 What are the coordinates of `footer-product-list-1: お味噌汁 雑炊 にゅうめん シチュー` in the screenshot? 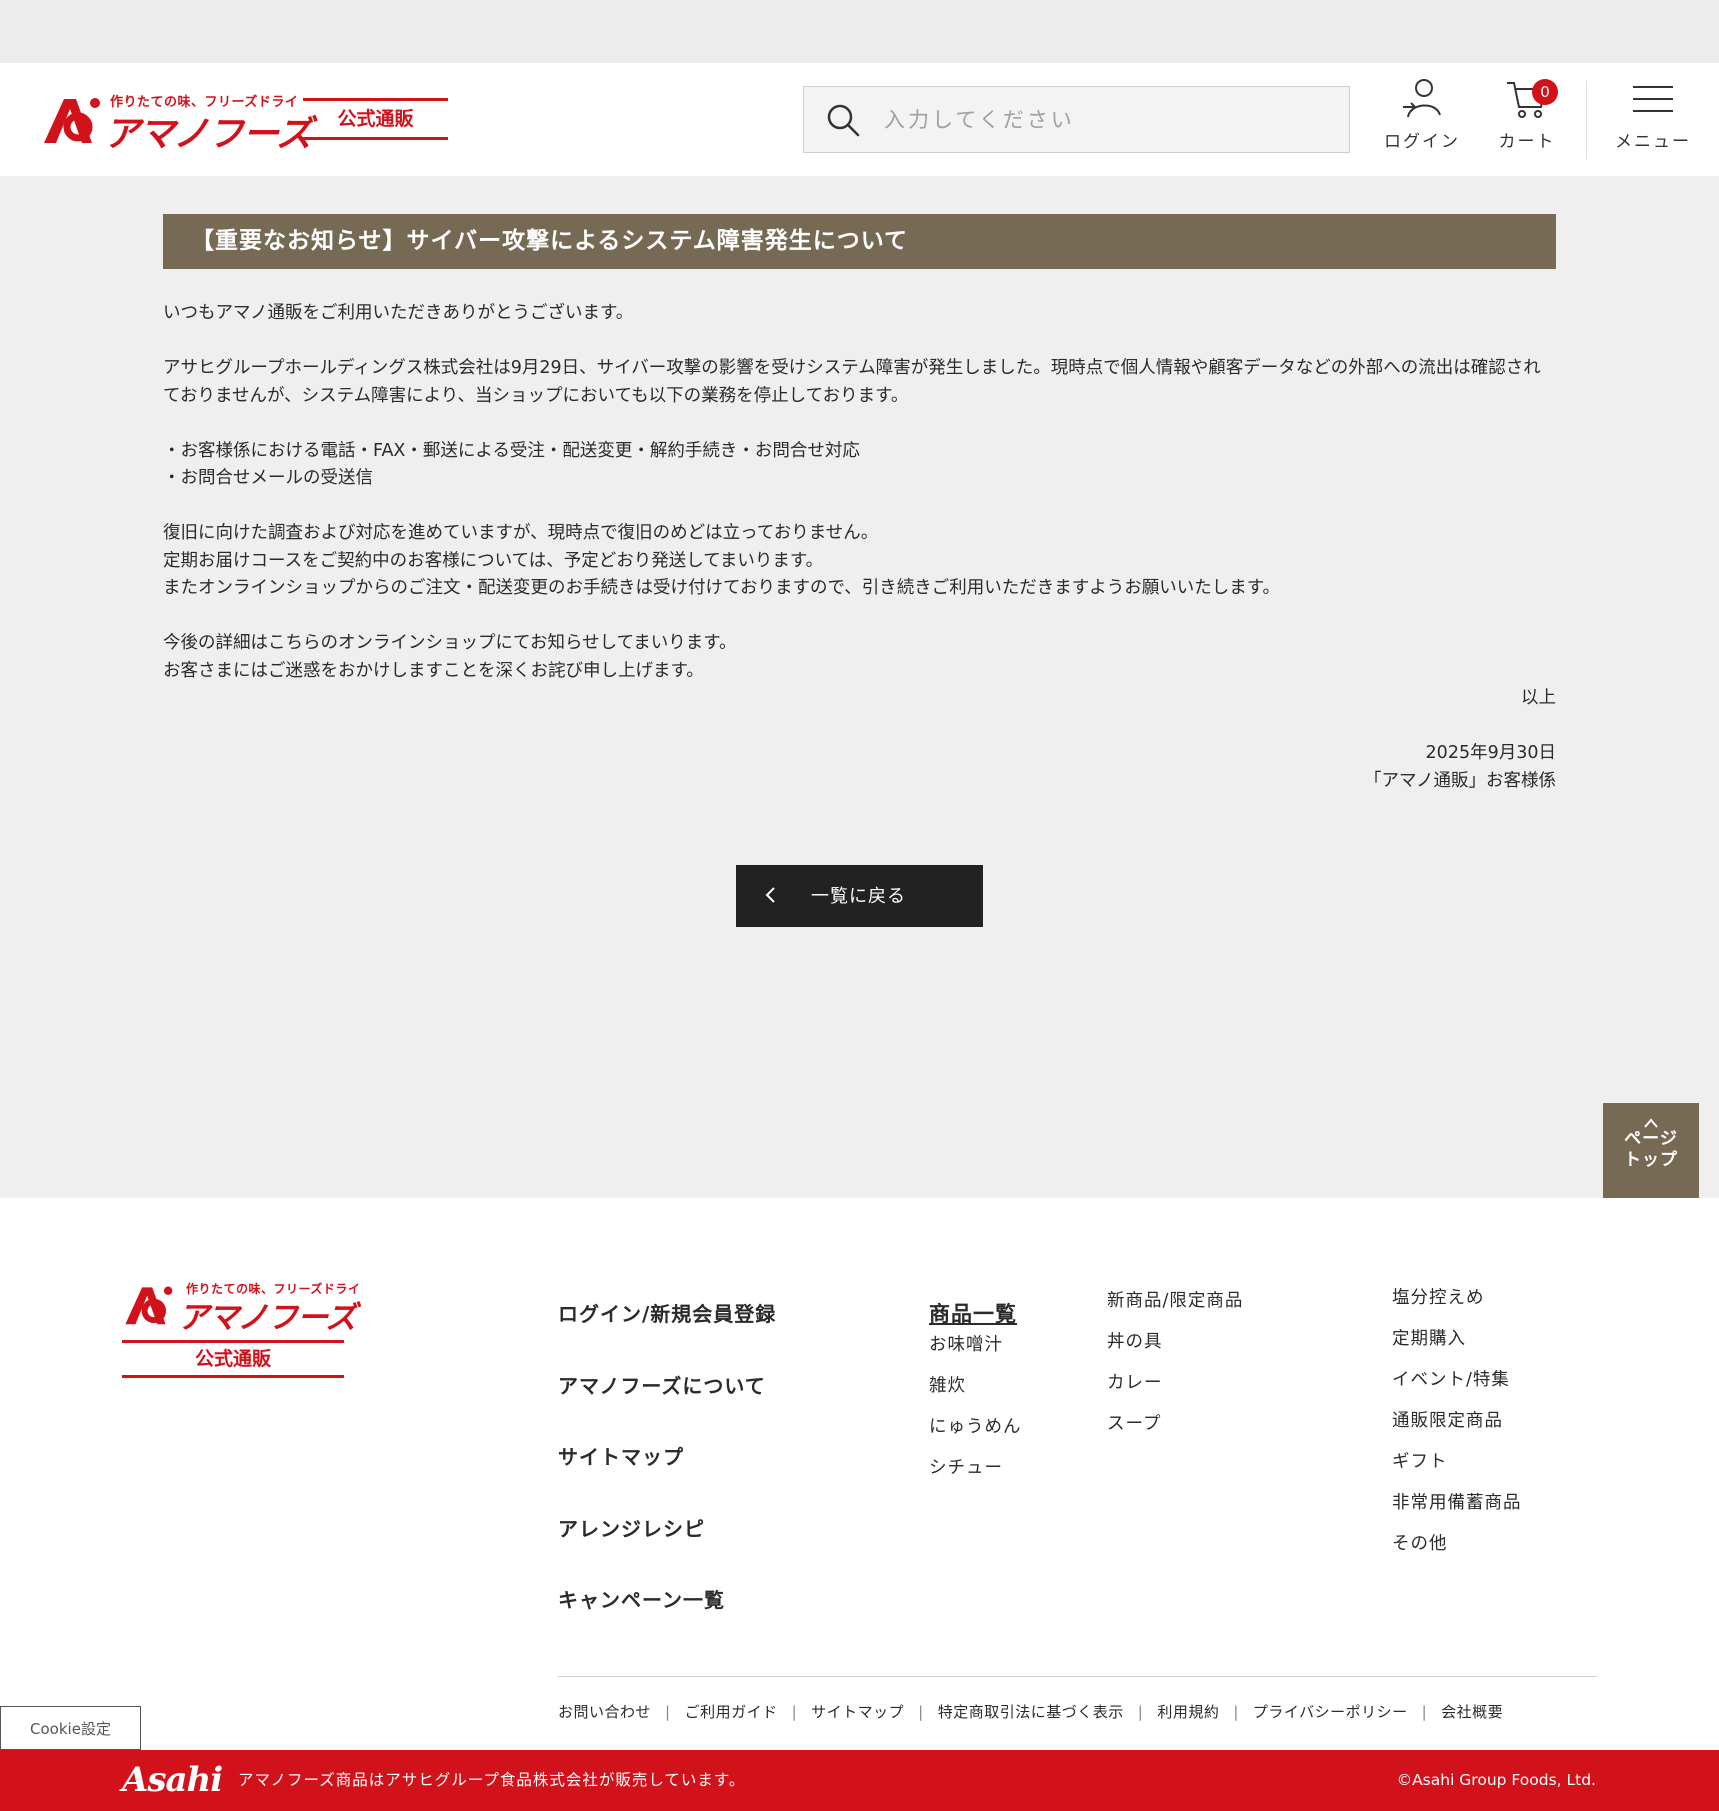 It's located at (975, 1413).